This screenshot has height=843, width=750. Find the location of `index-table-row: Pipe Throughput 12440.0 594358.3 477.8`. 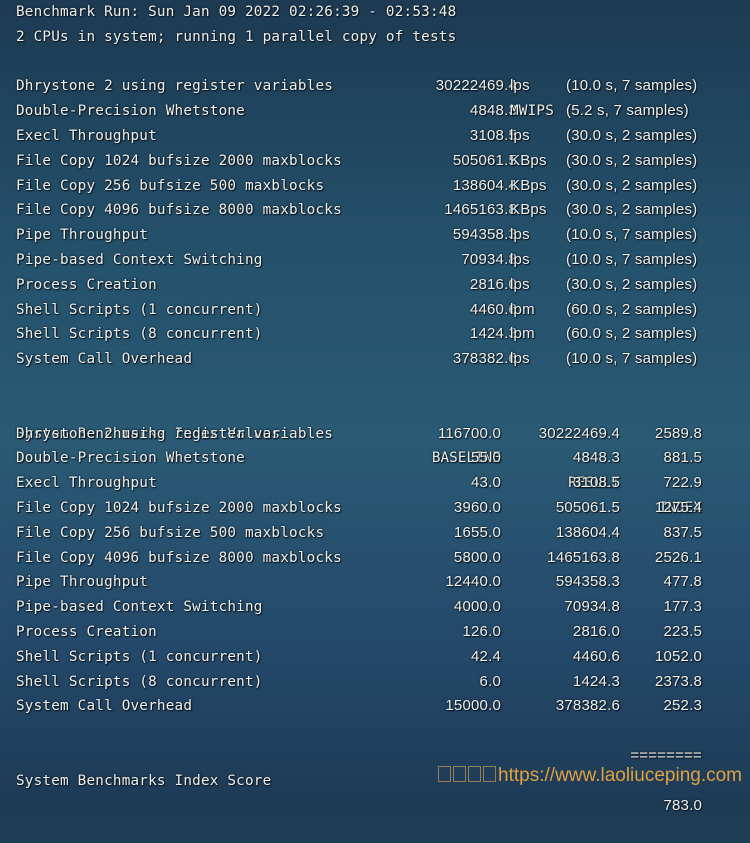

index-table-row: Pipe Throughput 12440.0 594358.3 477.8 is located at coordinates (381, 582).